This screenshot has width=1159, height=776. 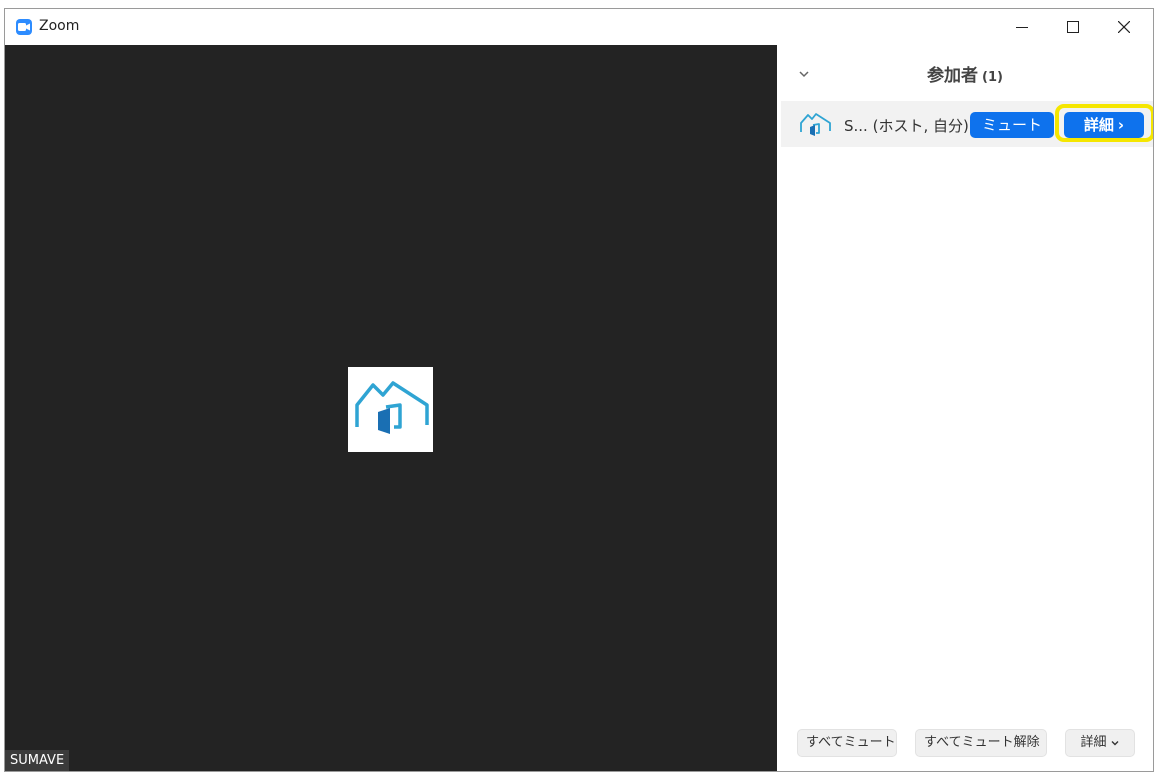 I want to click on close-button, so click(x=1124, y=27).